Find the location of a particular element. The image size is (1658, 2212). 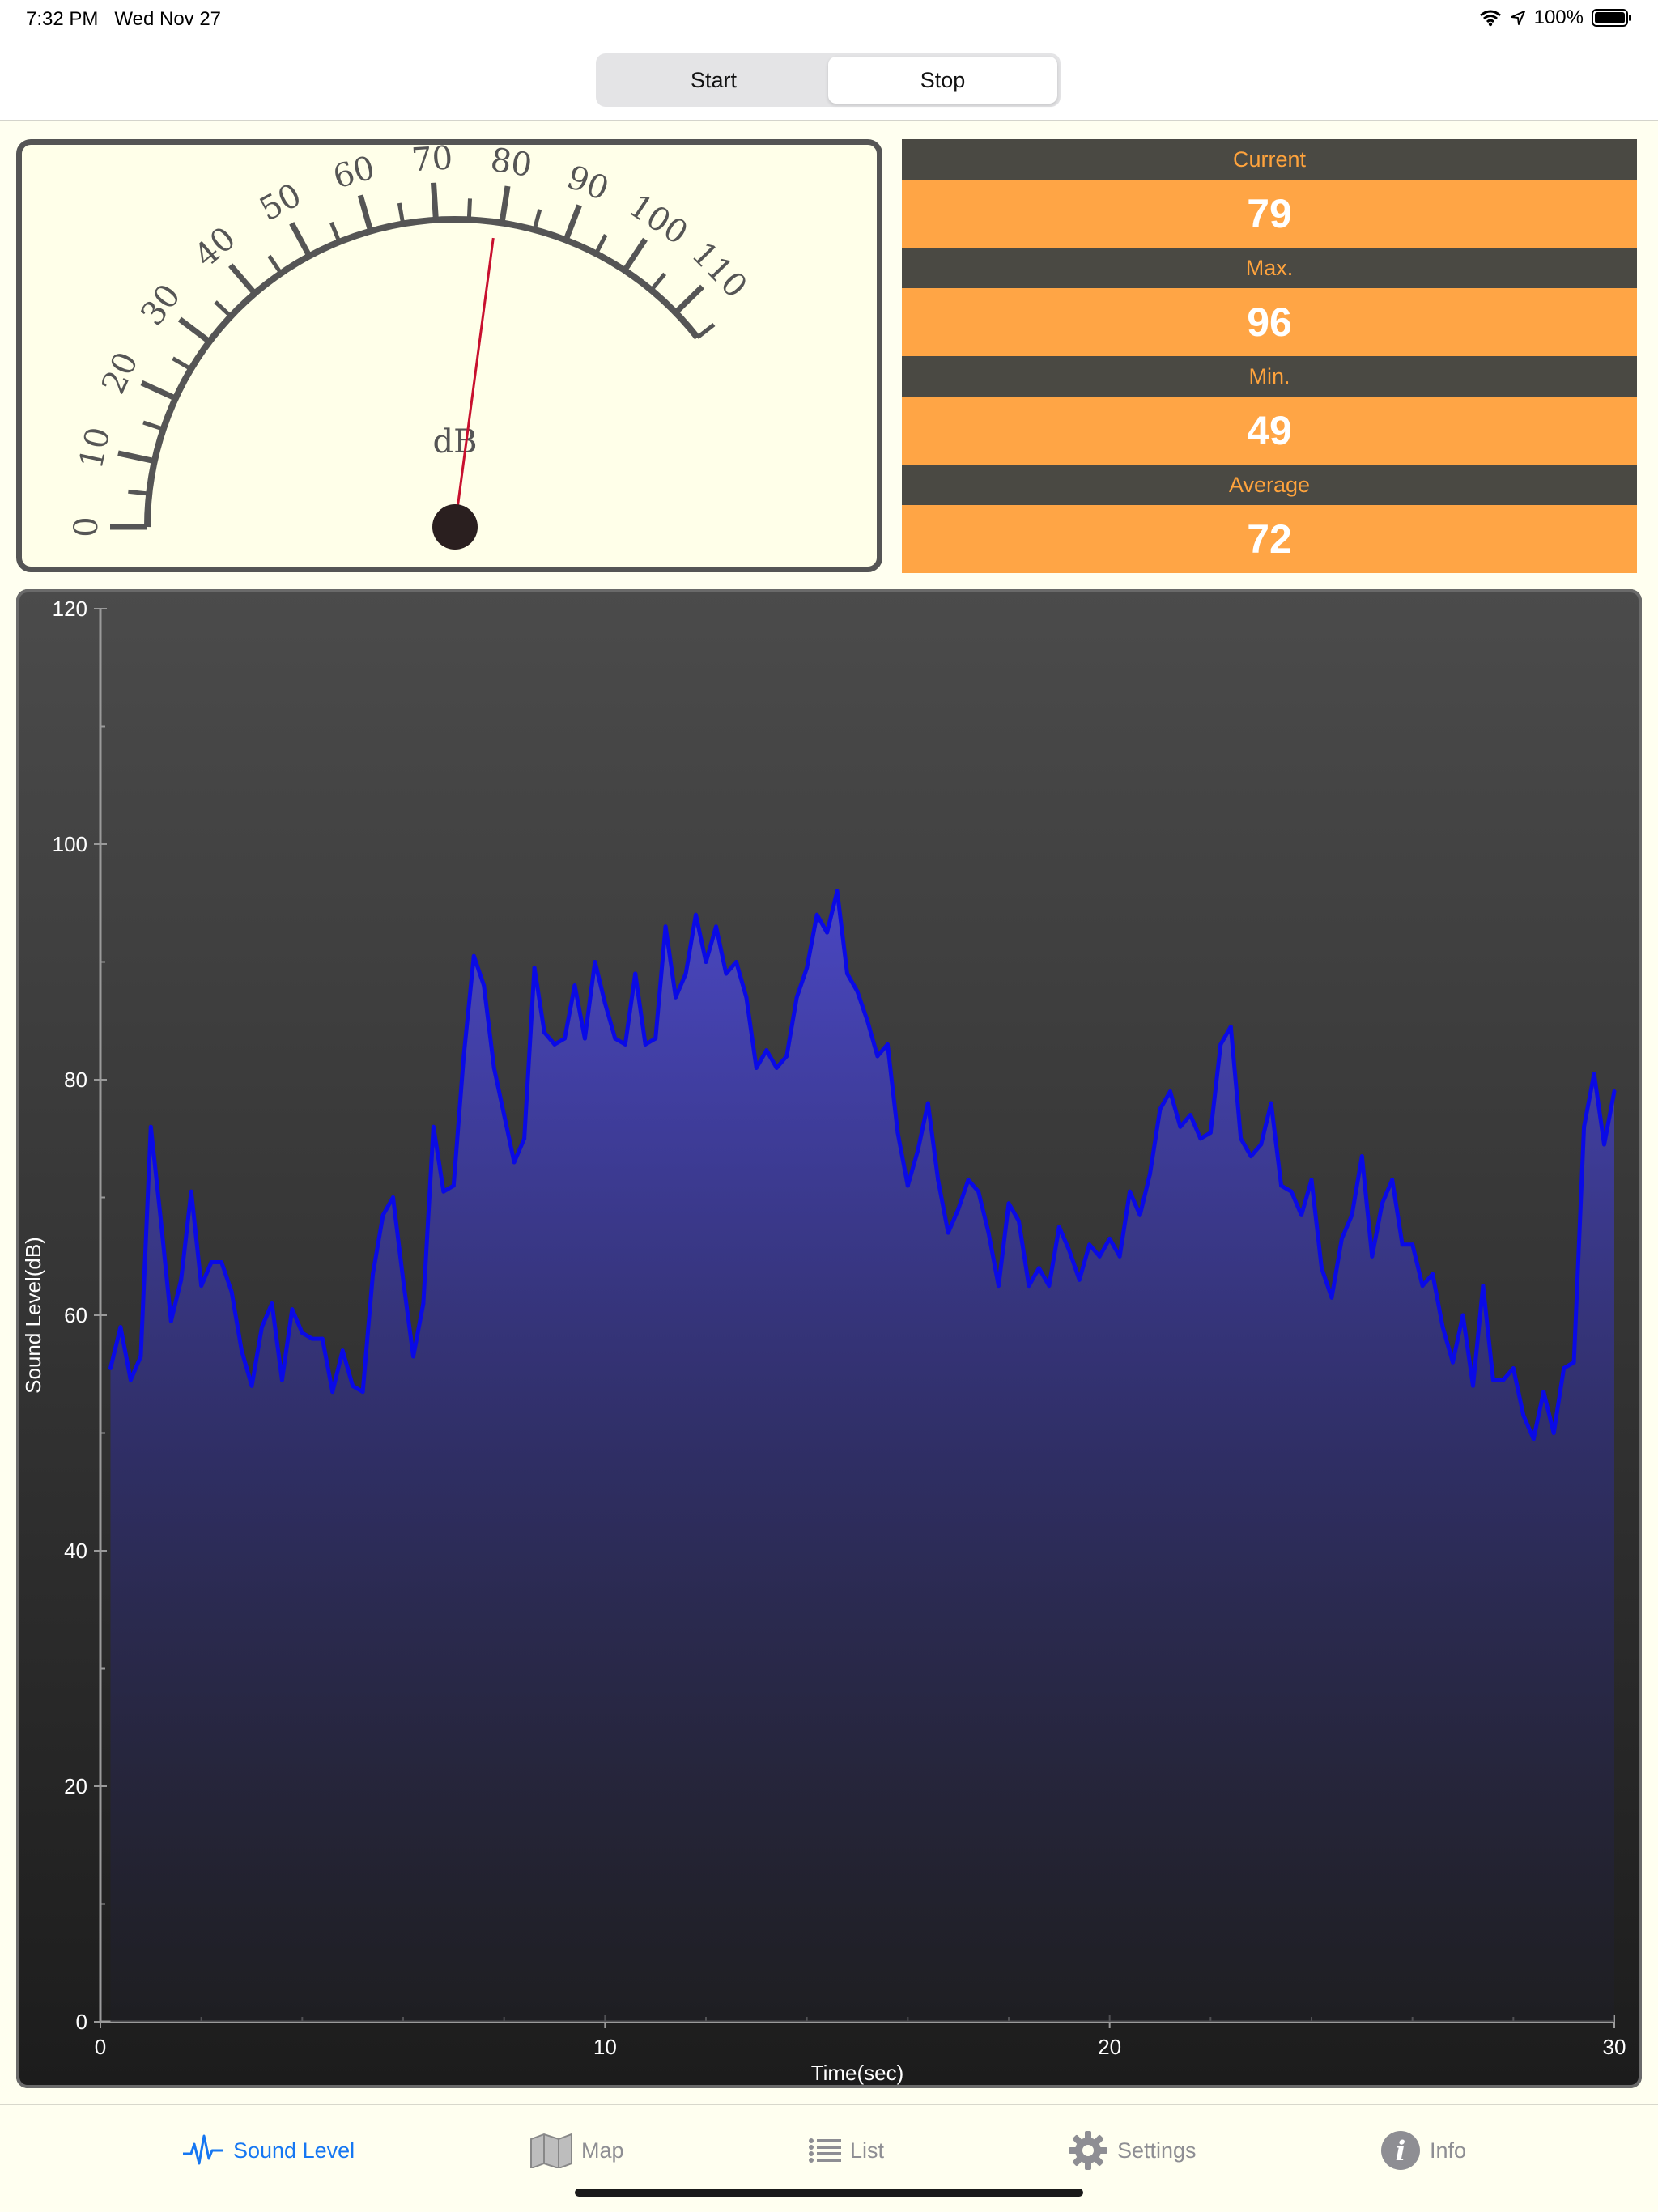

meter-unit-label: dB is located at coordinates (455, 442).